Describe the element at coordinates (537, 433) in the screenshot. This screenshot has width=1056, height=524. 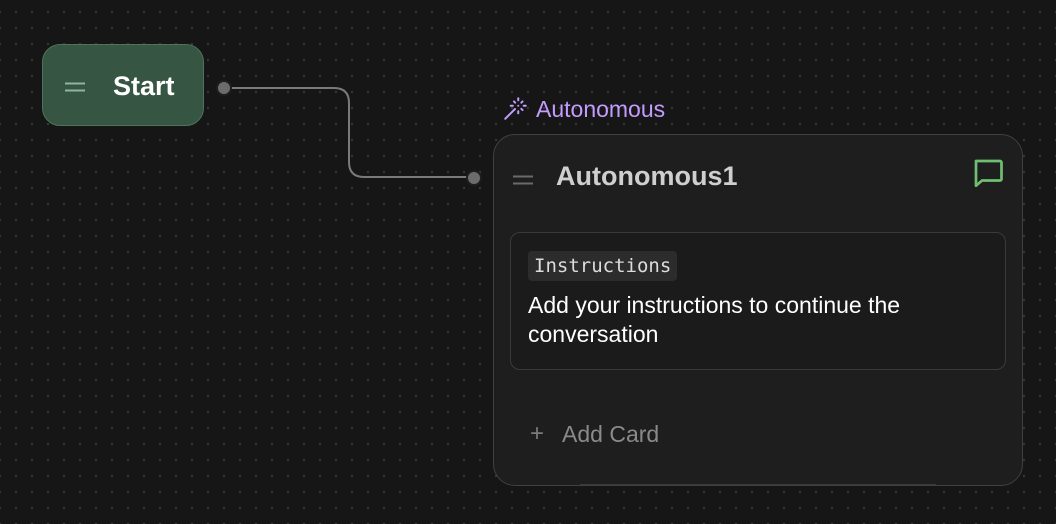
I see `plus-icon: +` at that location.